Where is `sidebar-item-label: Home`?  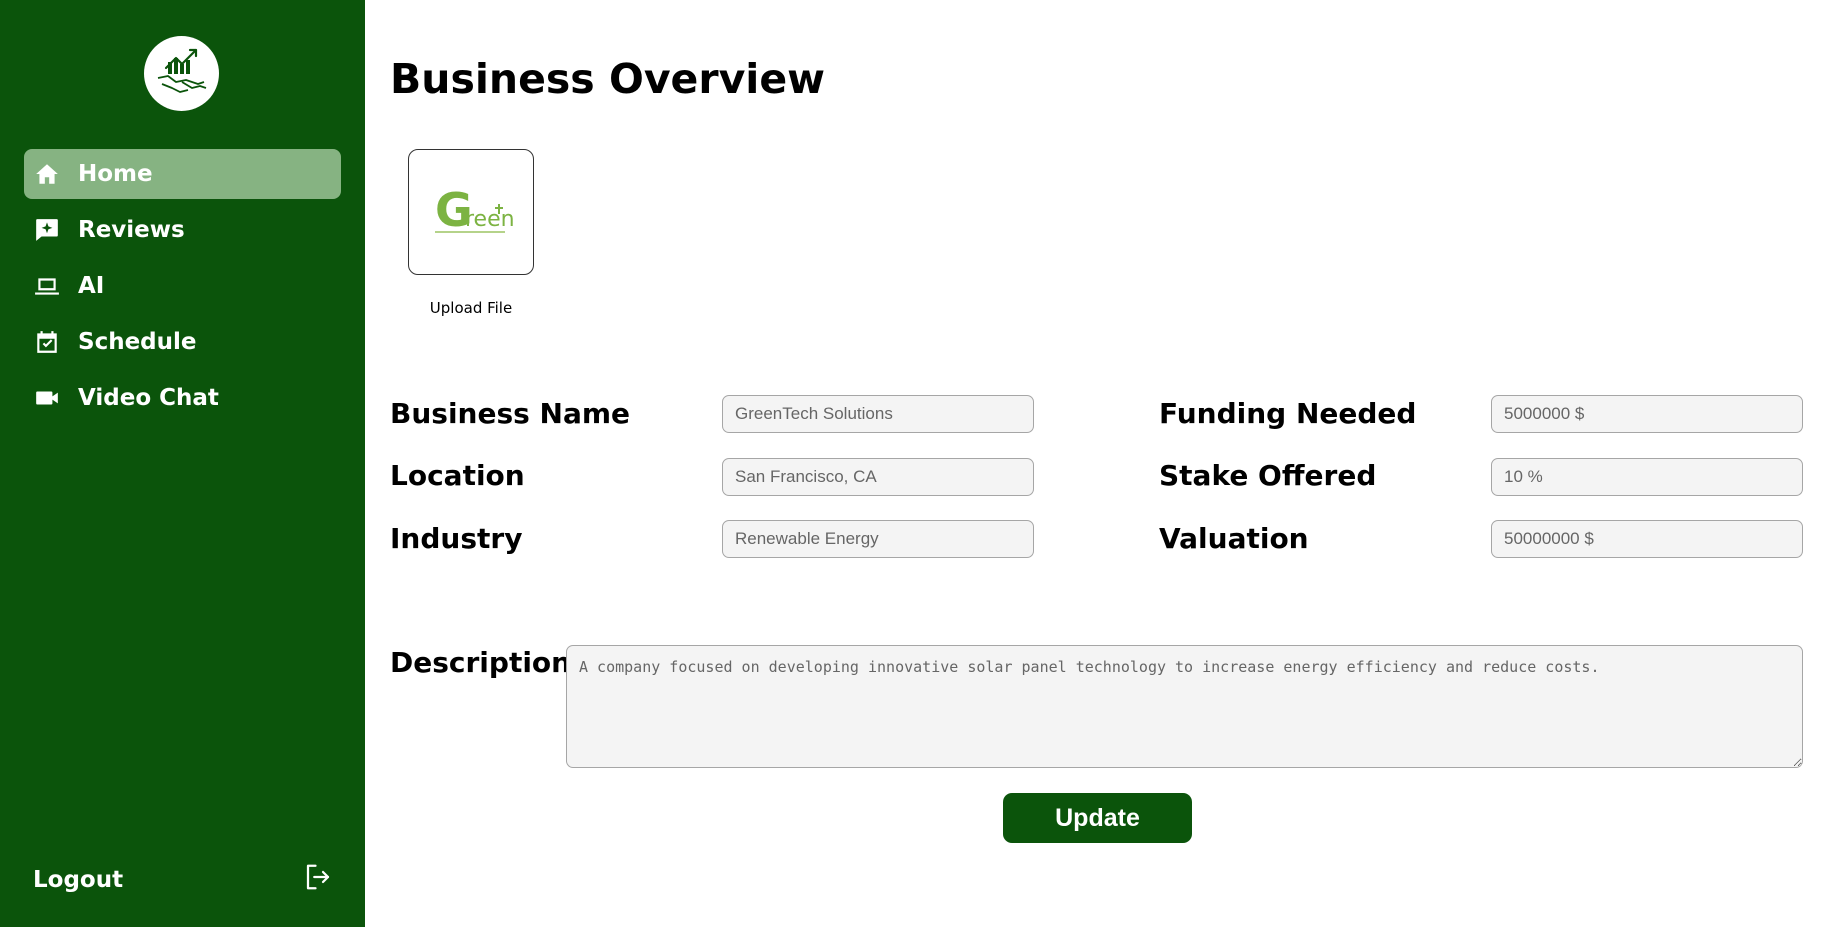 sidebar-item-label: Home is located at coordinates (115, 174).